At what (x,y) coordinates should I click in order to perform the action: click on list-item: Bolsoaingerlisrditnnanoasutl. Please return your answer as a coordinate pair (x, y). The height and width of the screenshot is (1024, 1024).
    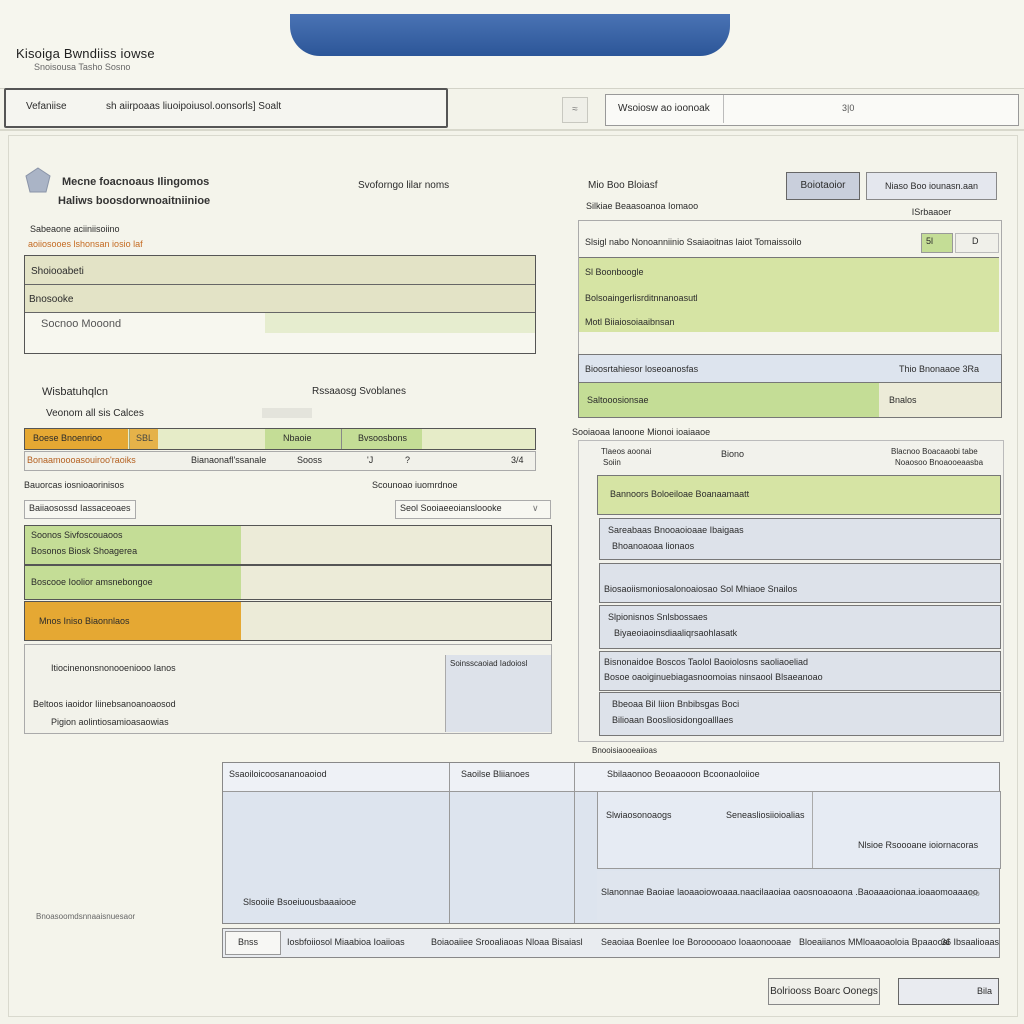
    Looking at the image, I should click on (789, 299).